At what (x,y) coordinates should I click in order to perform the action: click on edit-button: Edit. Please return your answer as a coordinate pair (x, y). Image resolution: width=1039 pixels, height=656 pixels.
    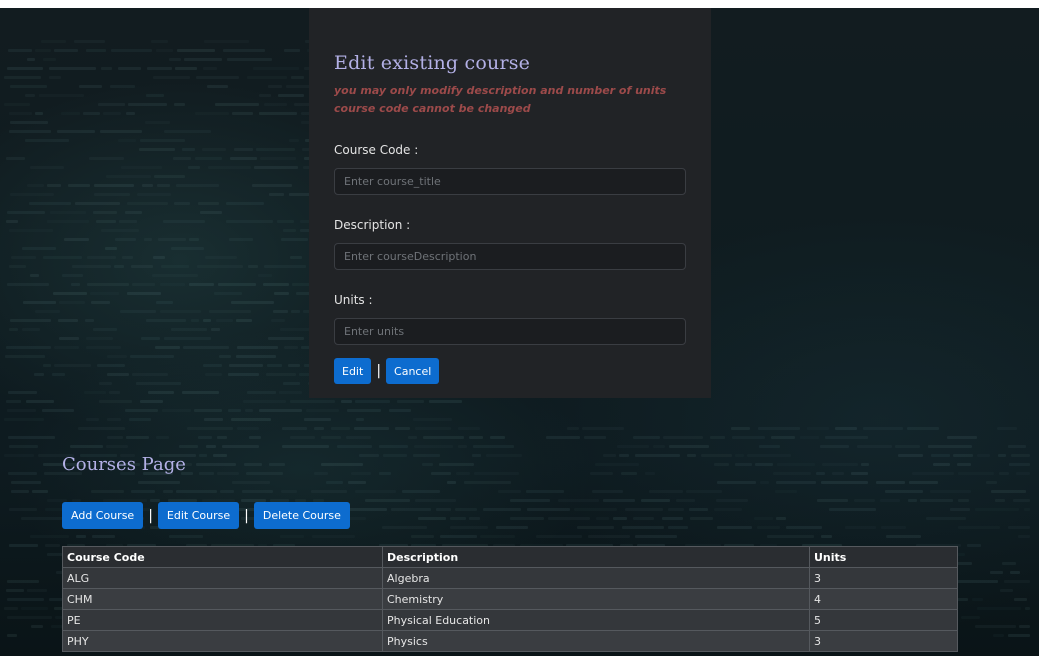
    Looking at the image, I should click on (353, 371).